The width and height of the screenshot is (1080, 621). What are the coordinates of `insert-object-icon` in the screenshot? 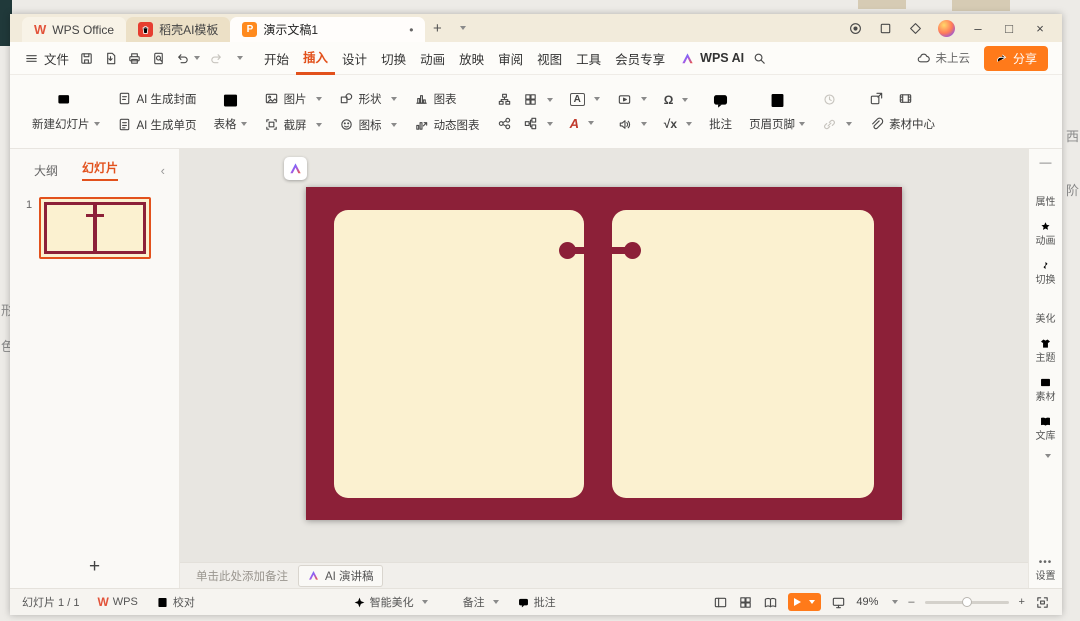 It's located at (876, 98).